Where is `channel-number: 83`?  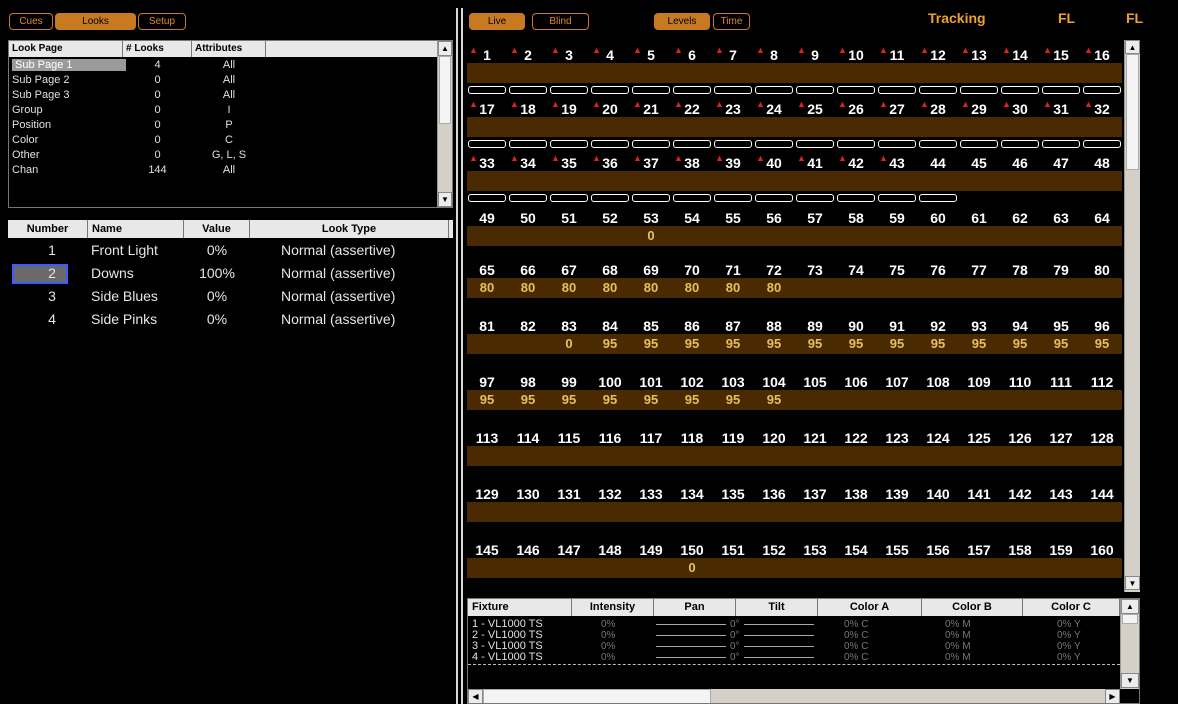
channel-number: 83 is located at coordinates (569, 326).